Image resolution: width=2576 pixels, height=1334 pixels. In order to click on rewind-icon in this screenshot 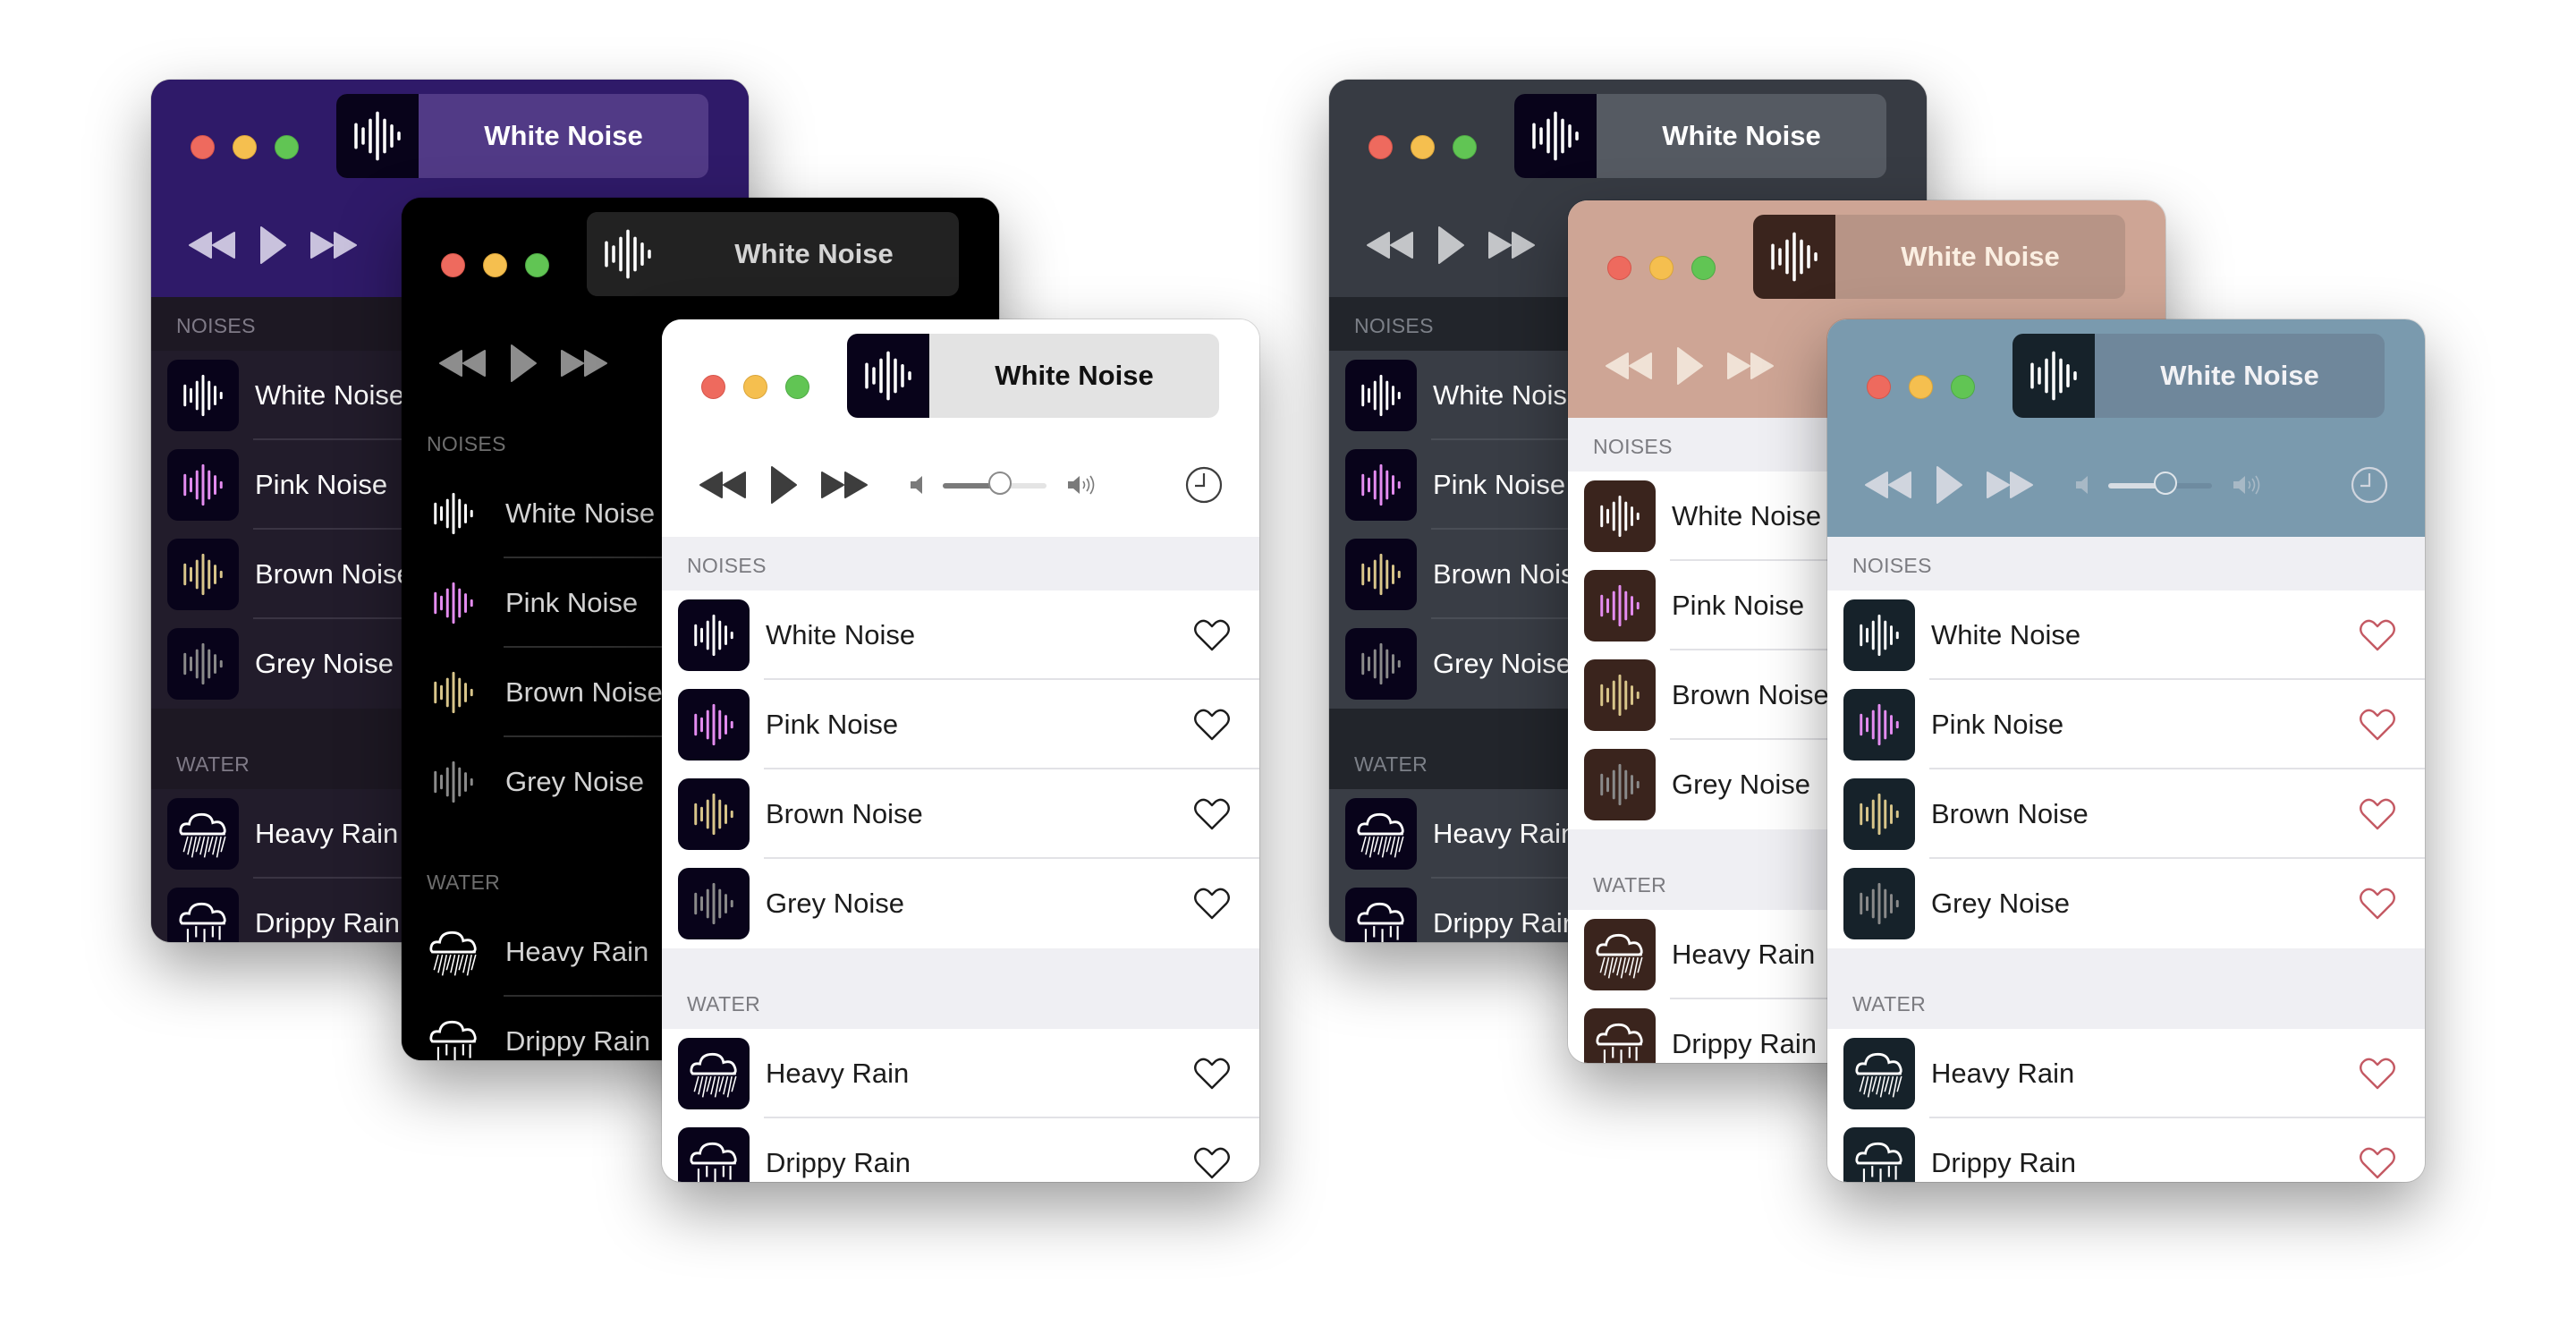, I will do `click(462, 363)`.